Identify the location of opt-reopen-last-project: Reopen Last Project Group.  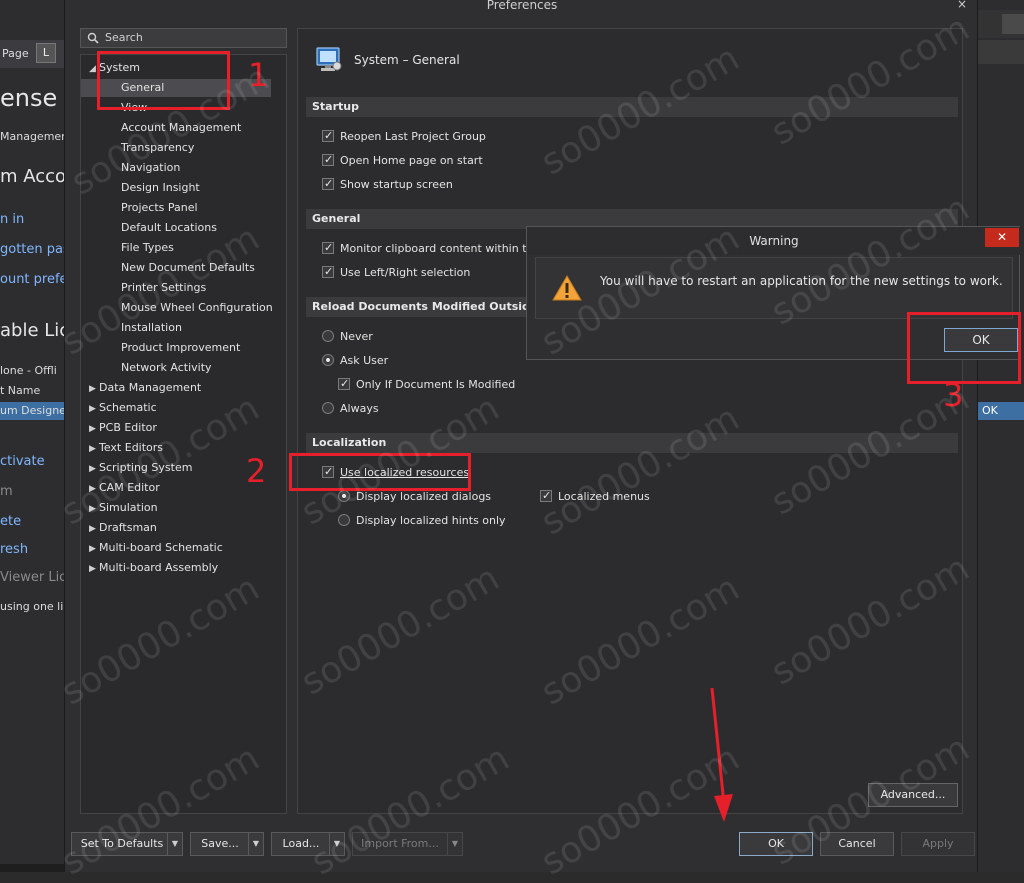
(404, 136).